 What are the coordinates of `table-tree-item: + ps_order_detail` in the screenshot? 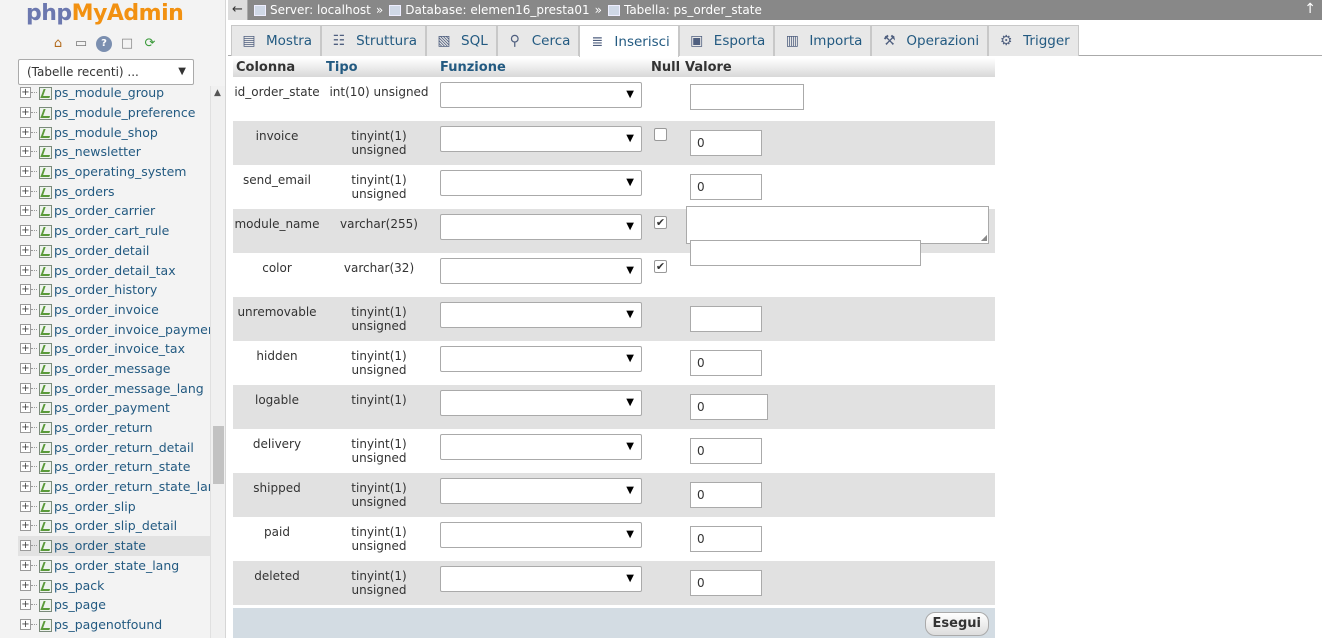 It's located at (114, 251).